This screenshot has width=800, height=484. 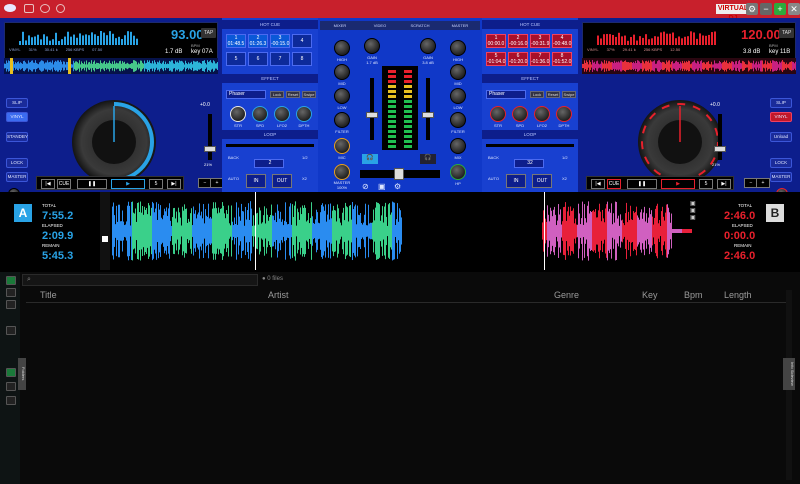 I want to click on panel-a-fx-dpth-knob, so click(x=304, y=114).